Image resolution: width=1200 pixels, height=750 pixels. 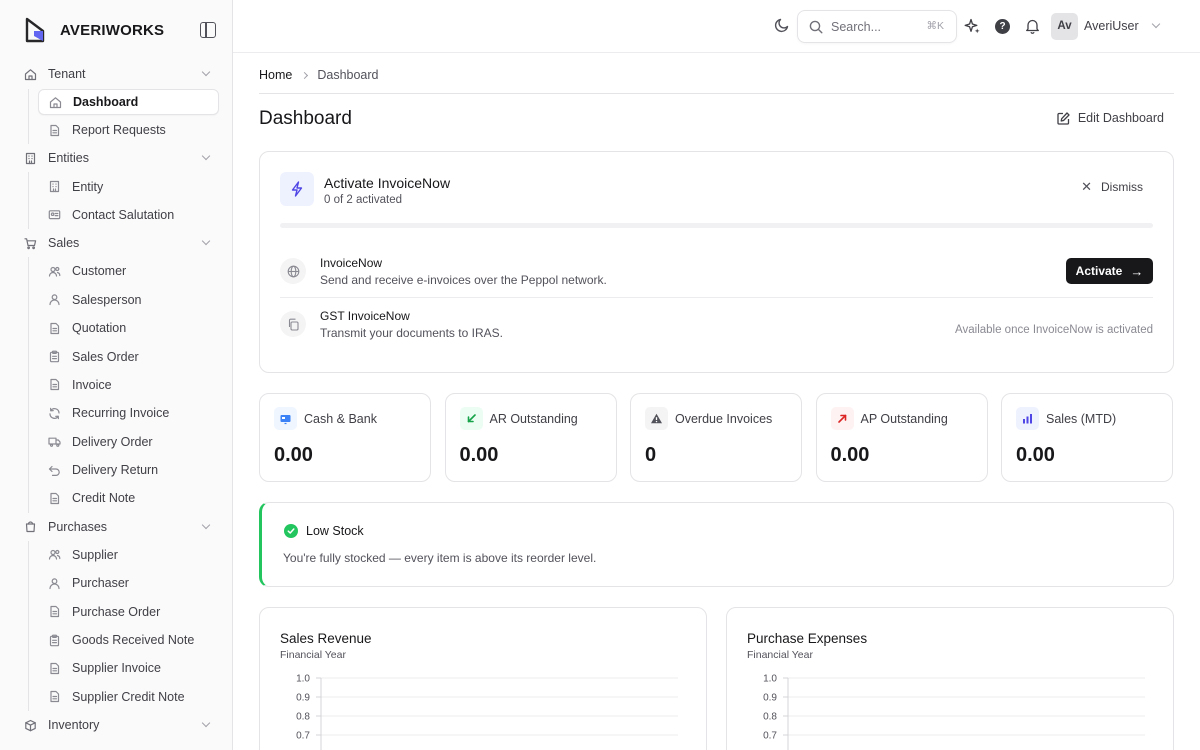 I want to click on sidebar-item-sales-order: Sales Order, so click(x=128, y=356).